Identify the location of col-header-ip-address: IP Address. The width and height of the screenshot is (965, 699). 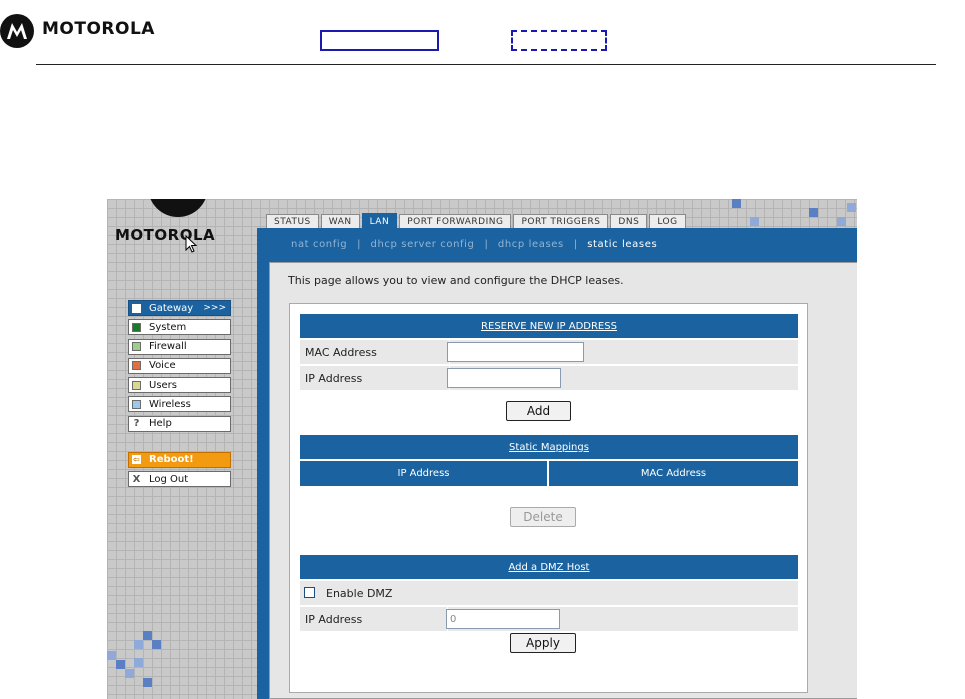
(423, 473).